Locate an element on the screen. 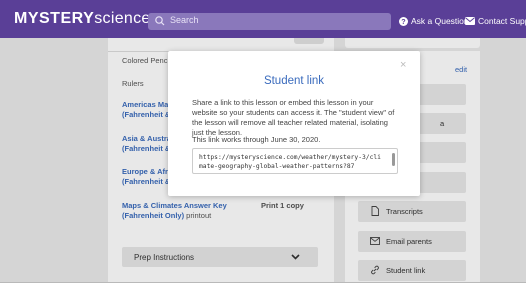  mystery-science-logo: MYSTERYscience is located at coordinates (82, 19).